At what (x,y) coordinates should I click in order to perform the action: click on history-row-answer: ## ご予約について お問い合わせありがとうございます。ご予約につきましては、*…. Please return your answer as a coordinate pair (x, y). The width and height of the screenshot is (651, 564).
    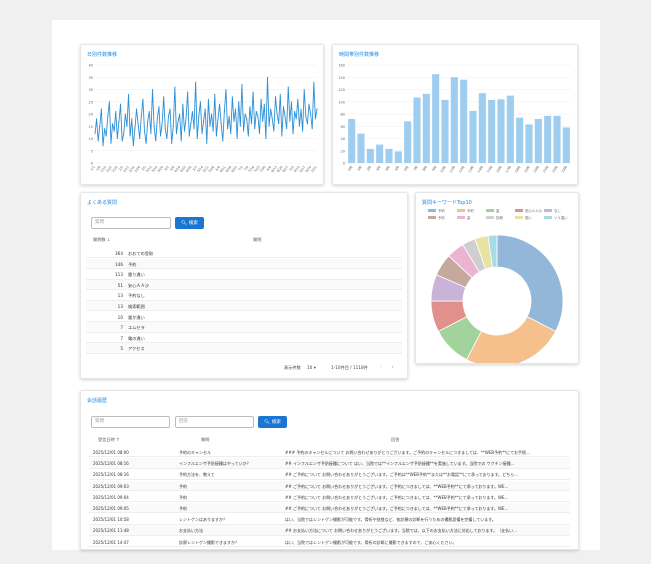
    Looking at the image, I should click on (397, 497).